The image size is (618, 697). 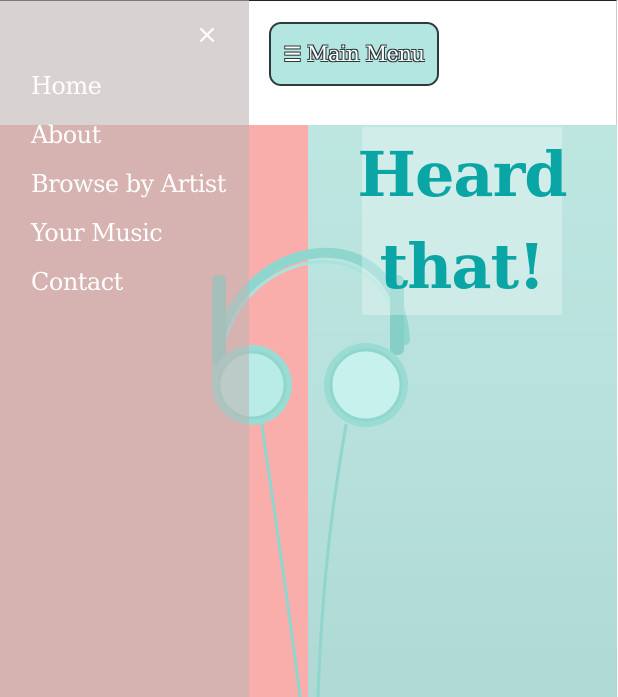 I want to click on main-menu-label: Main Menu, so click(x=366, y=54).